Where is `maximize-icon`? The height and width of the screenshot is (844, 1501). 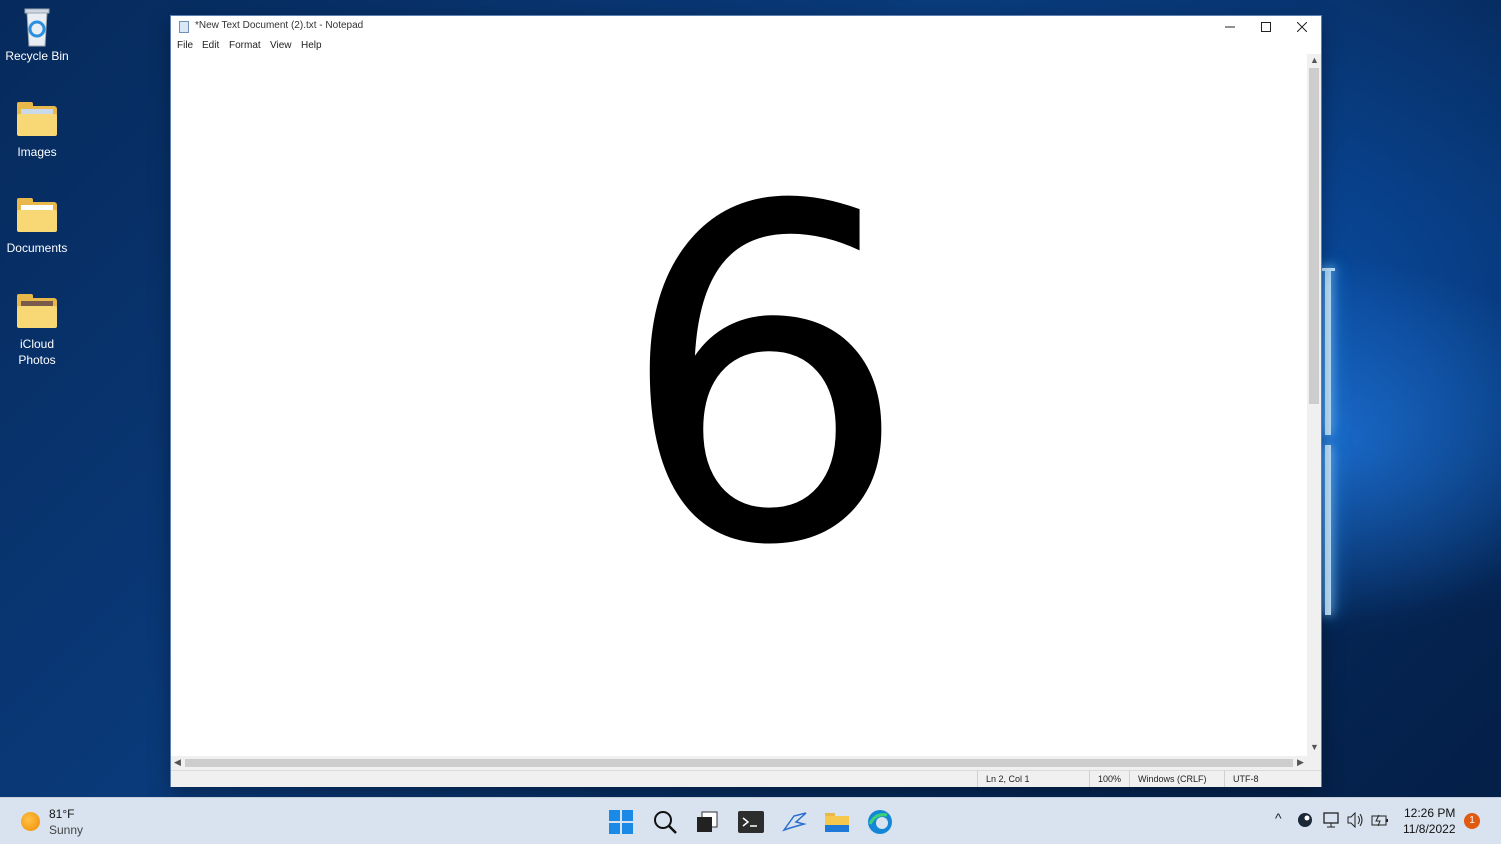
maximize-icon is located at coordinates (1266, 27).